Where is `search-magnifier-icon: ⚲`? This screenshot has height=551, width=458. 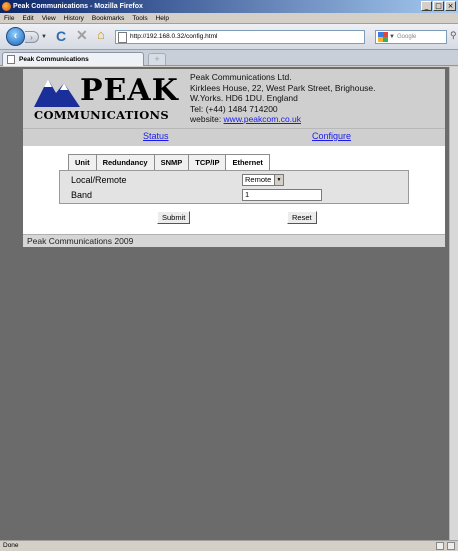 search-magnifier-icon: ⚲ is located at coordinates (453, 35).